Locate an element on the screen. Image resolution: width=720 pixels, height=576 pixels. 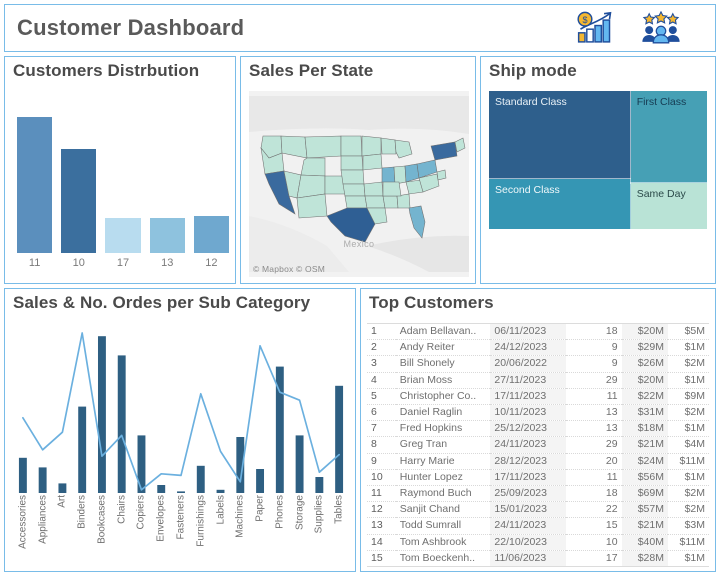
sub-category-axis-label: Art is located at coordinates (63, 534).